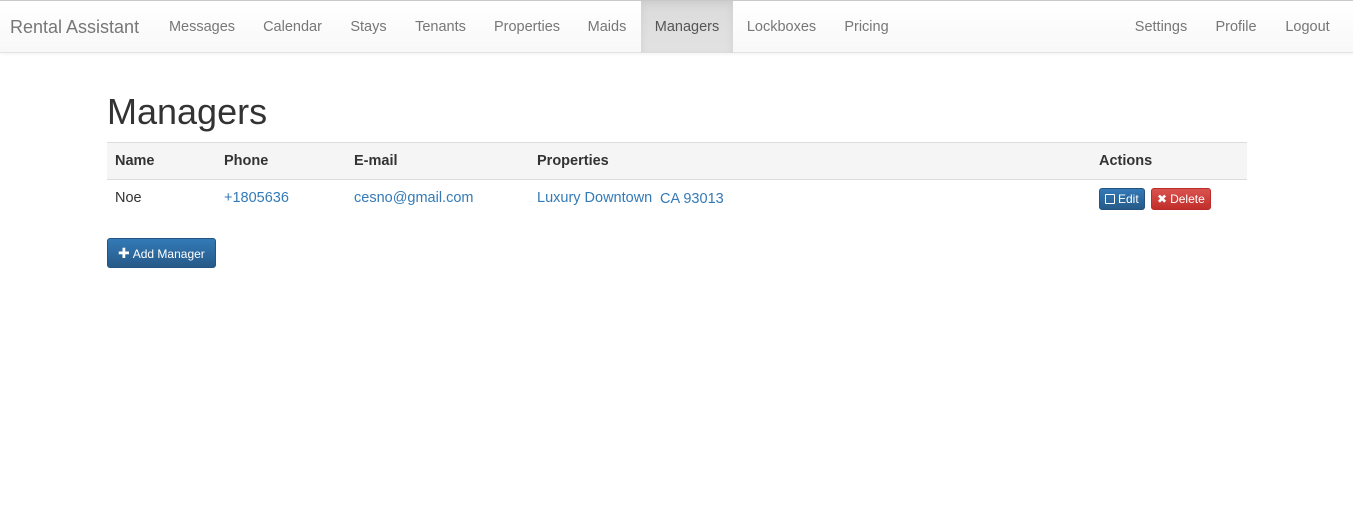 The width and height of the screenshot is (1353, 529). What do you see at coordinates (1187, 199) in the screenshot?
I see `delete-button-label: Delete` at bounding box center [1187, 199].